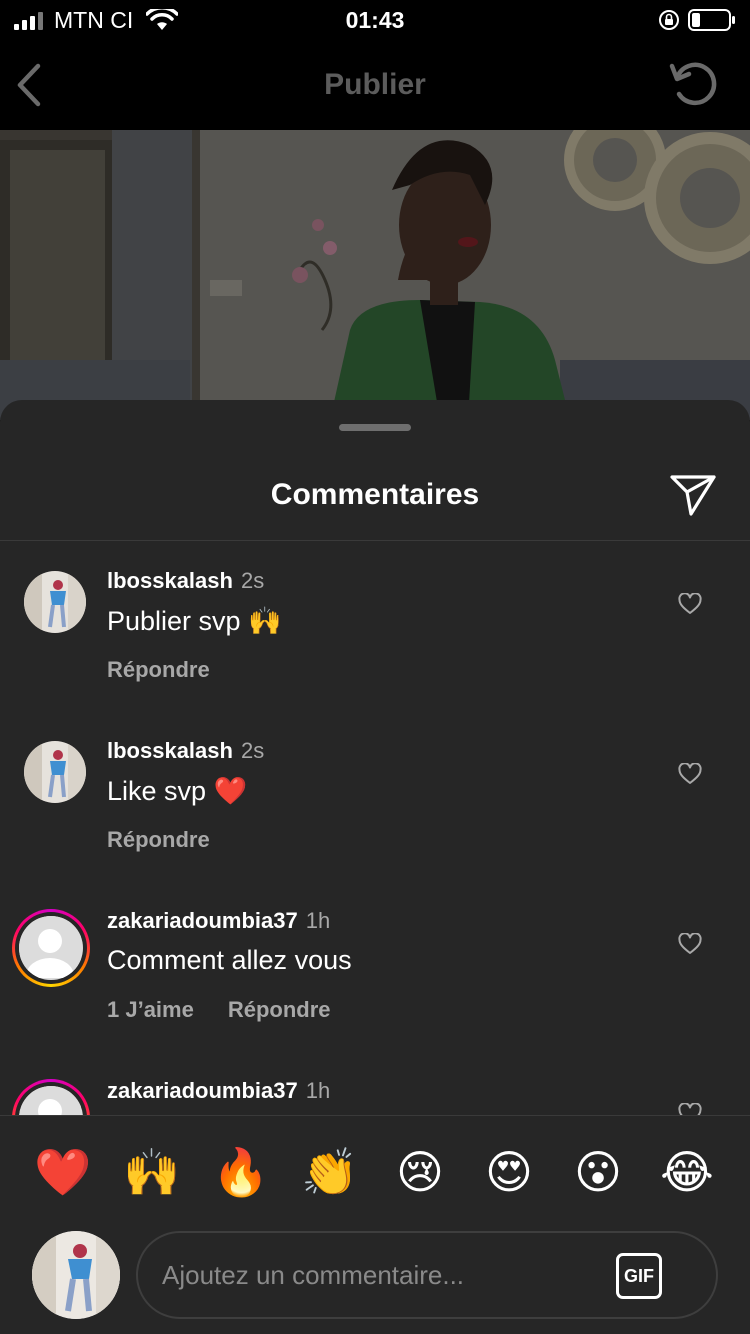 This screenshot has width=750, height=1334. What do you see at coordinates (375, 427) in the screenshot?
I see `sheet-grabber-handle` at bounding box center [375, 427].